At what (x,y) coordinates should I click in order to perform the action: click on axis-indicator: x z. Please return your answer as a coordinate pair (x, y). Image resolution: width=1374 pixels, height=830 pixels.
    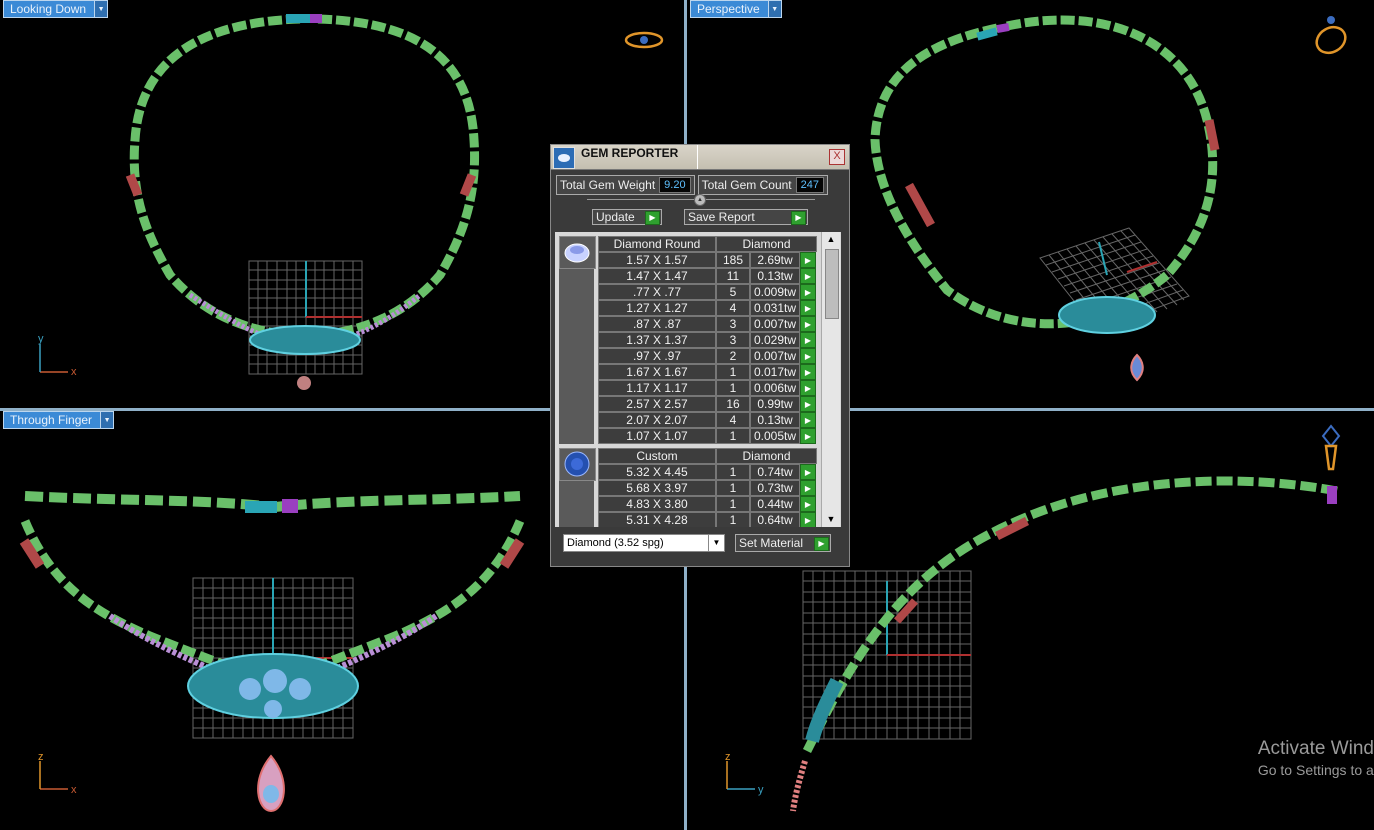
    Looking at the image, I should click on (57, 773).